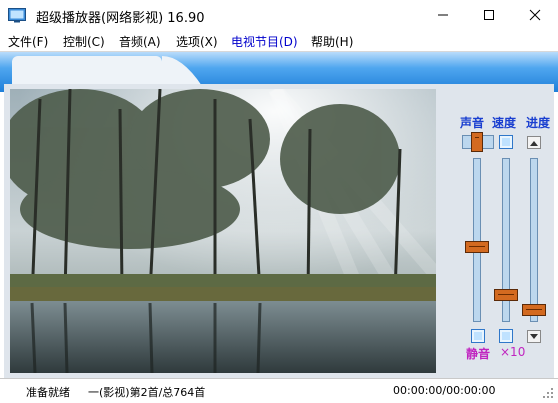 The image size is (558, 403). Describe the element at coordinates (478, 336) in the screenshot. I see `mute-button` at that location.